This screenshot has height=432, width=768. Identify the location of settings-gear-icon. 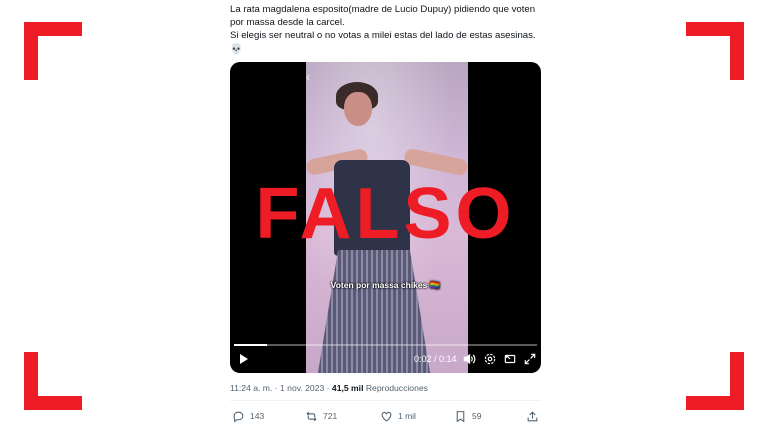
(490, 359).